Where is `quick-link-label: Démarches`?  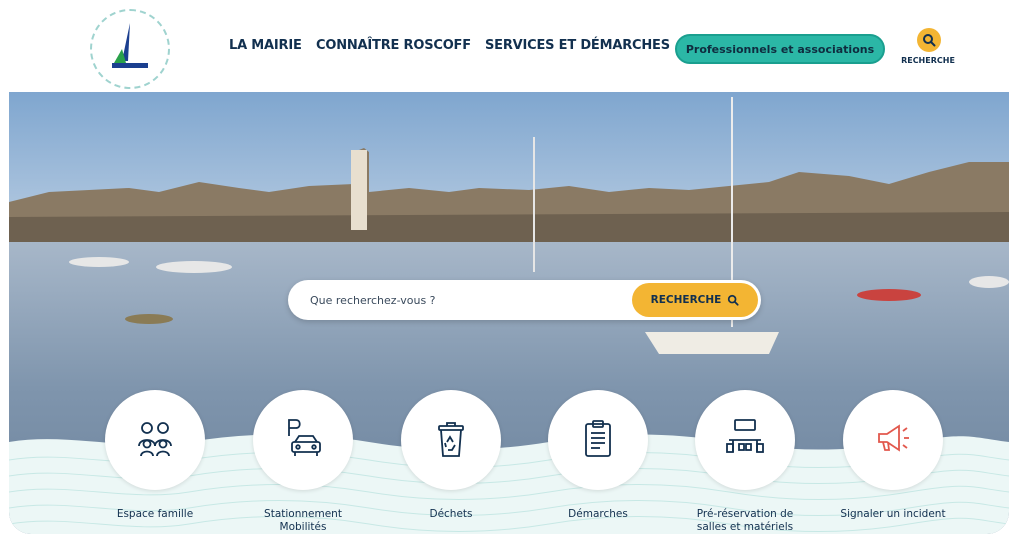 quick-link-label: Démarches is located at coordinates (598, 514).